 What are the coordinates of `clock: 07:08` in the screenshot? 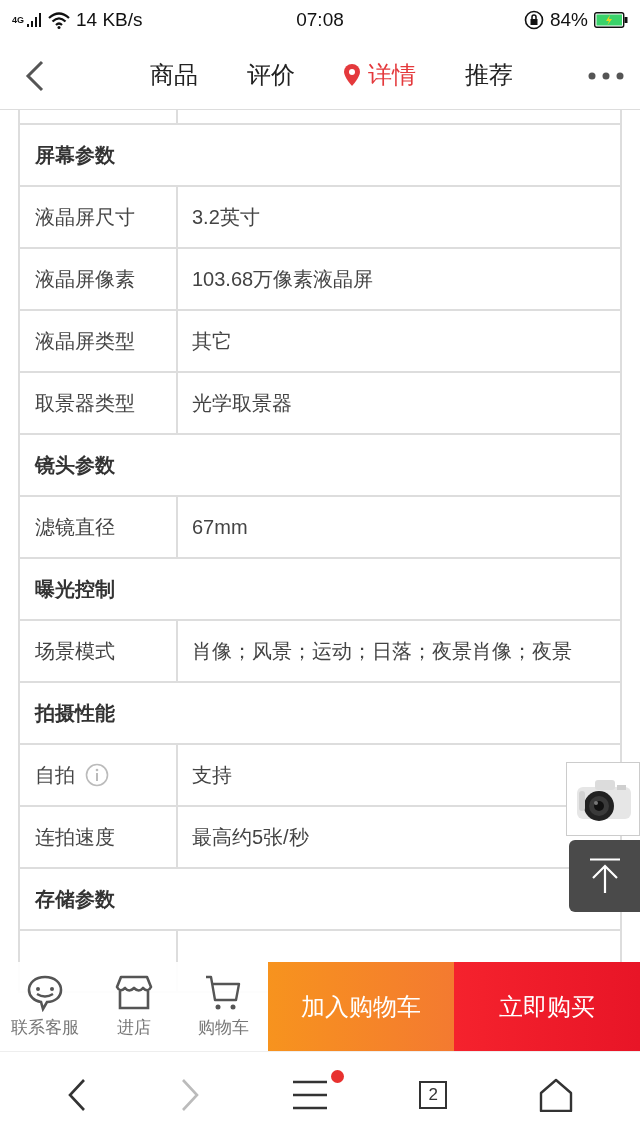 It's located at (320, 19).